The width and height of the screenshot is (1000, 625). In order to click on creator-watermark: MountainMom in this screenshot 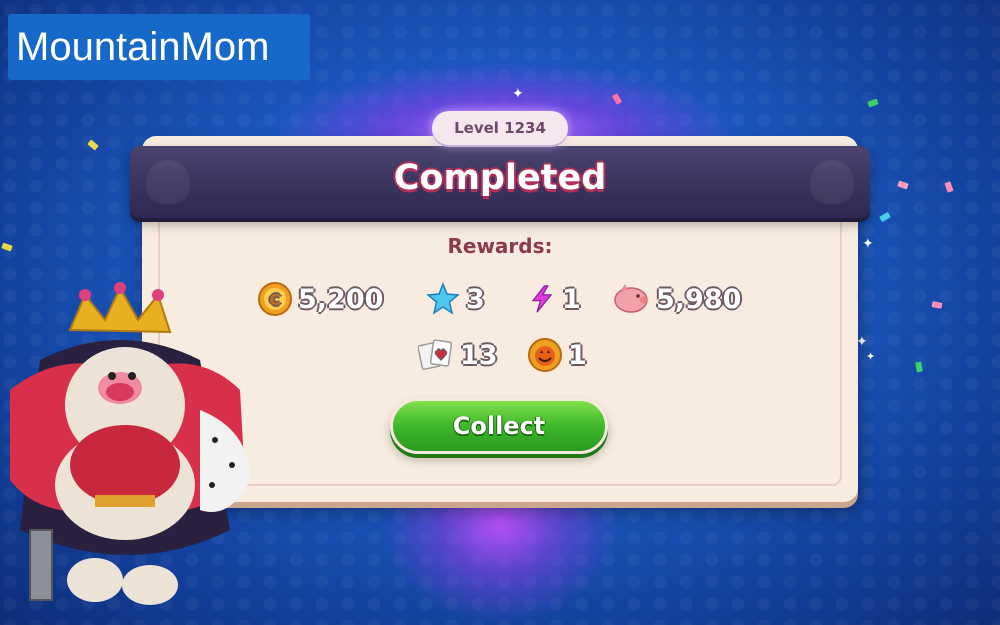, I will do `click(159, 47)`.